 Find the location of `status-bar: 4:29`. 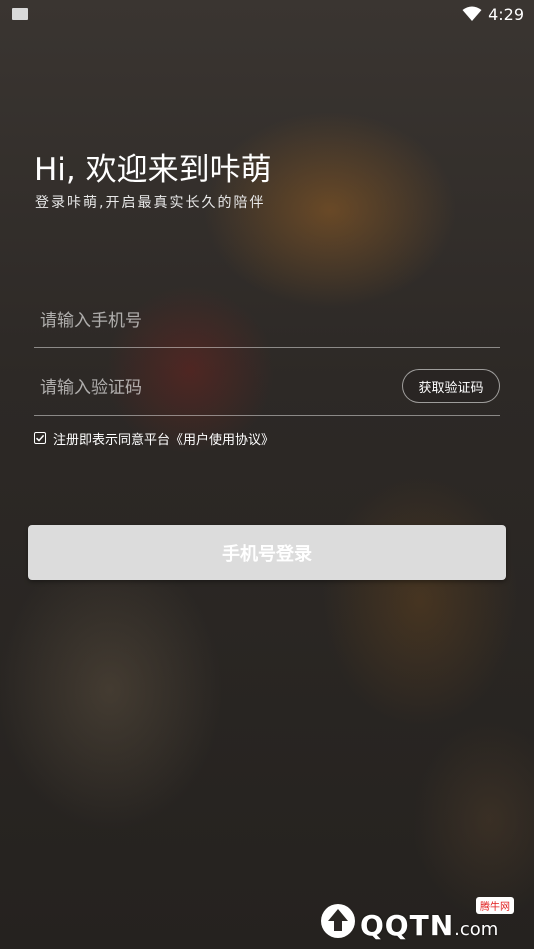

status-bar: 4:29 is located at coordinates (267, 14).